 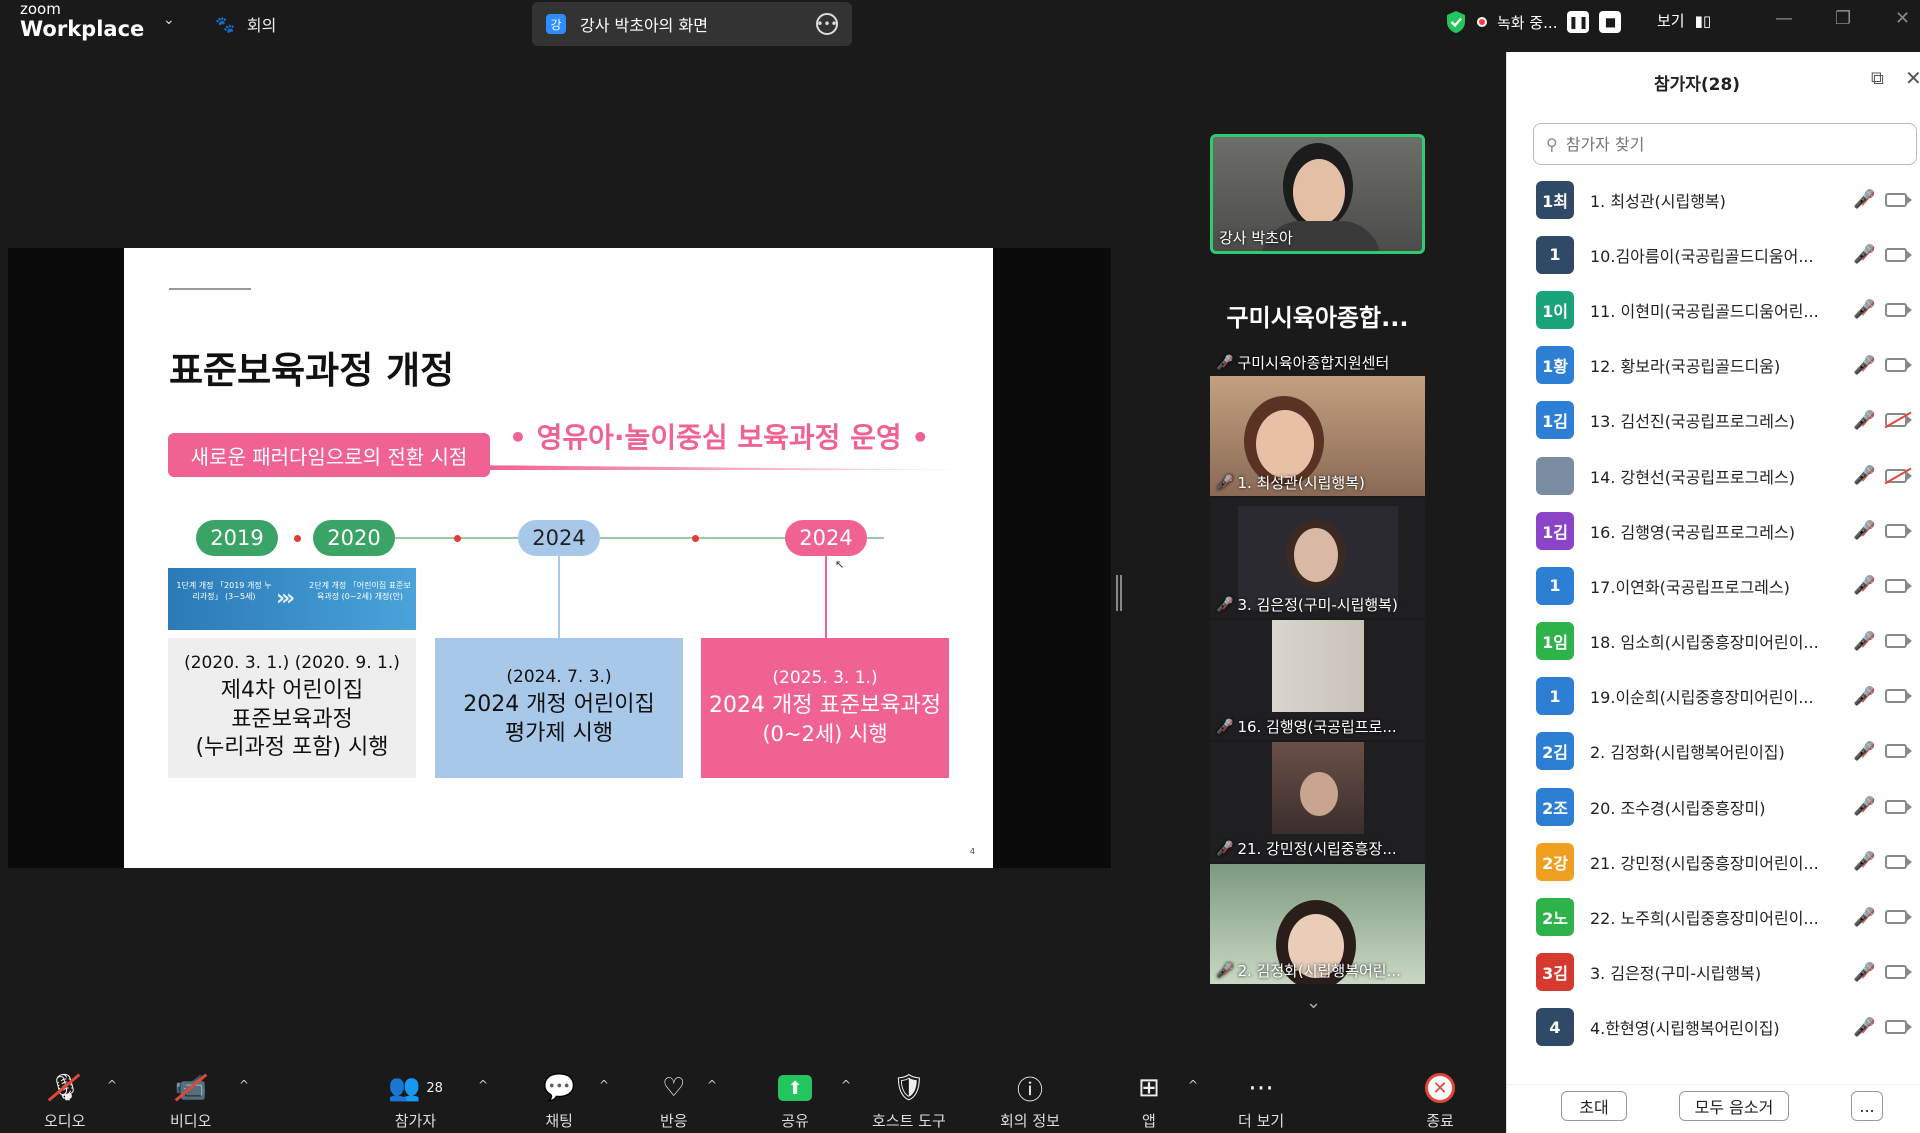 I want to click on participants-options-caret: ^, so click(x=483, y=1085).